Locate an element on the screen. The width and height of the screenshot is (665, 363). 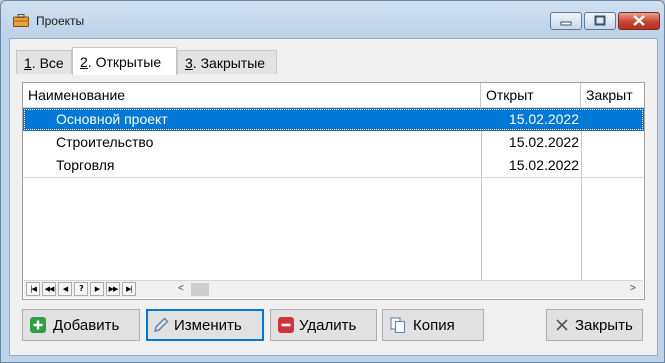
nav-search-button: ? is located at coordinates (81, 289).